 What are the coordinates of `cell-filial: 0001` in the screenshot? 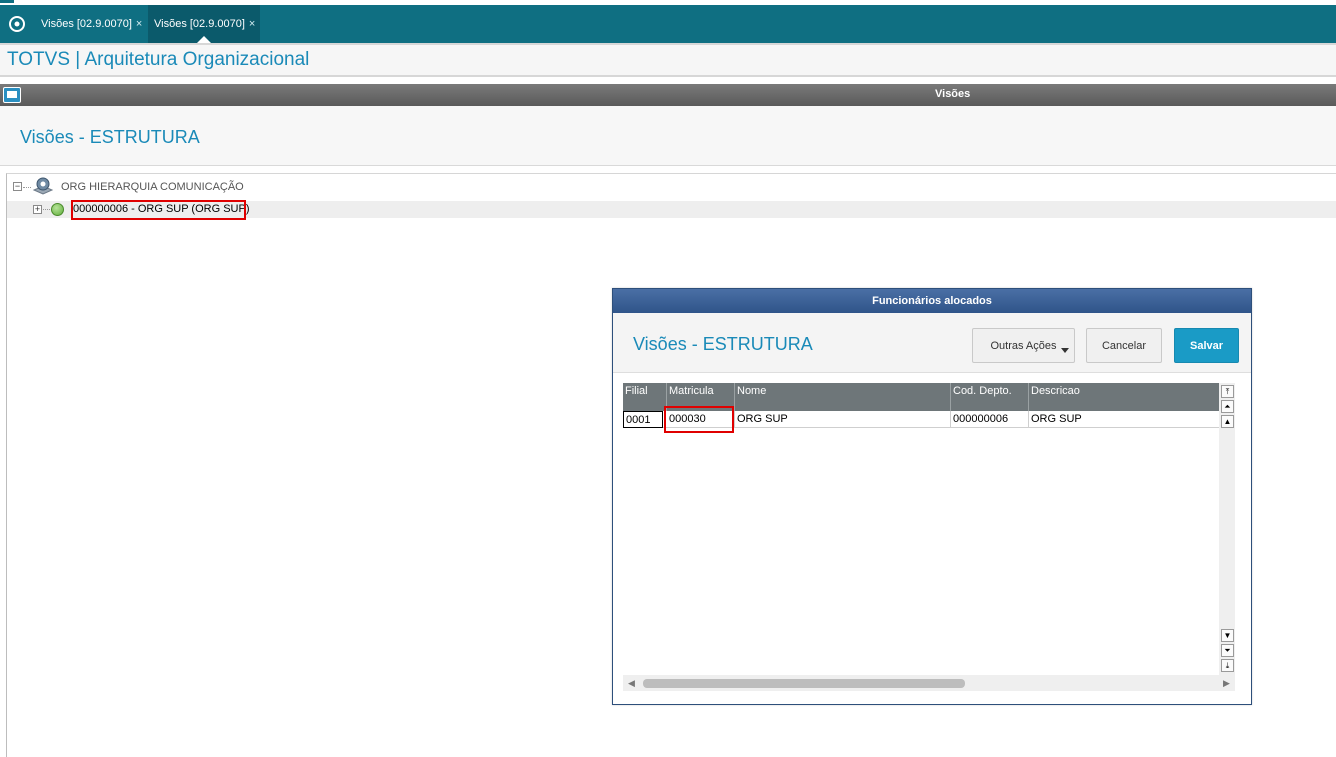 It's located at (643, 419).